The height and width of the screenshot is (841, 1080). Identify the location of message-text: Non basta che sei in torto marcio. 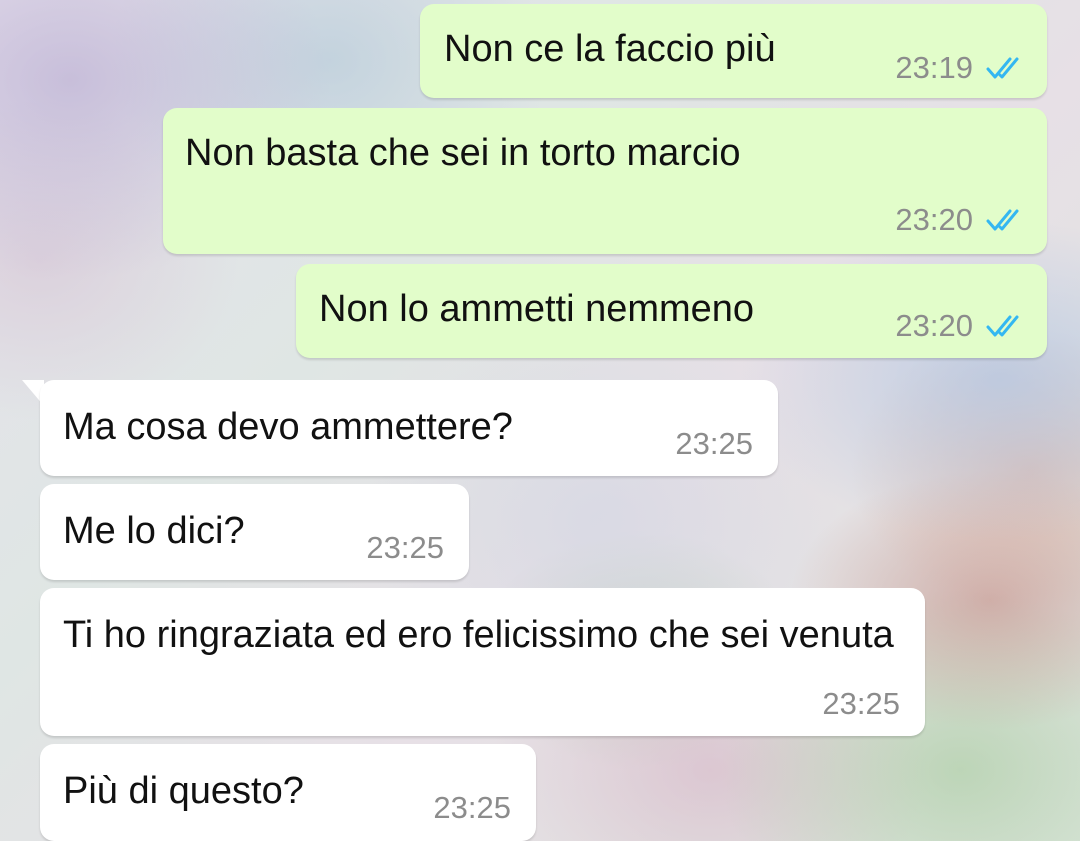
(463, 153).